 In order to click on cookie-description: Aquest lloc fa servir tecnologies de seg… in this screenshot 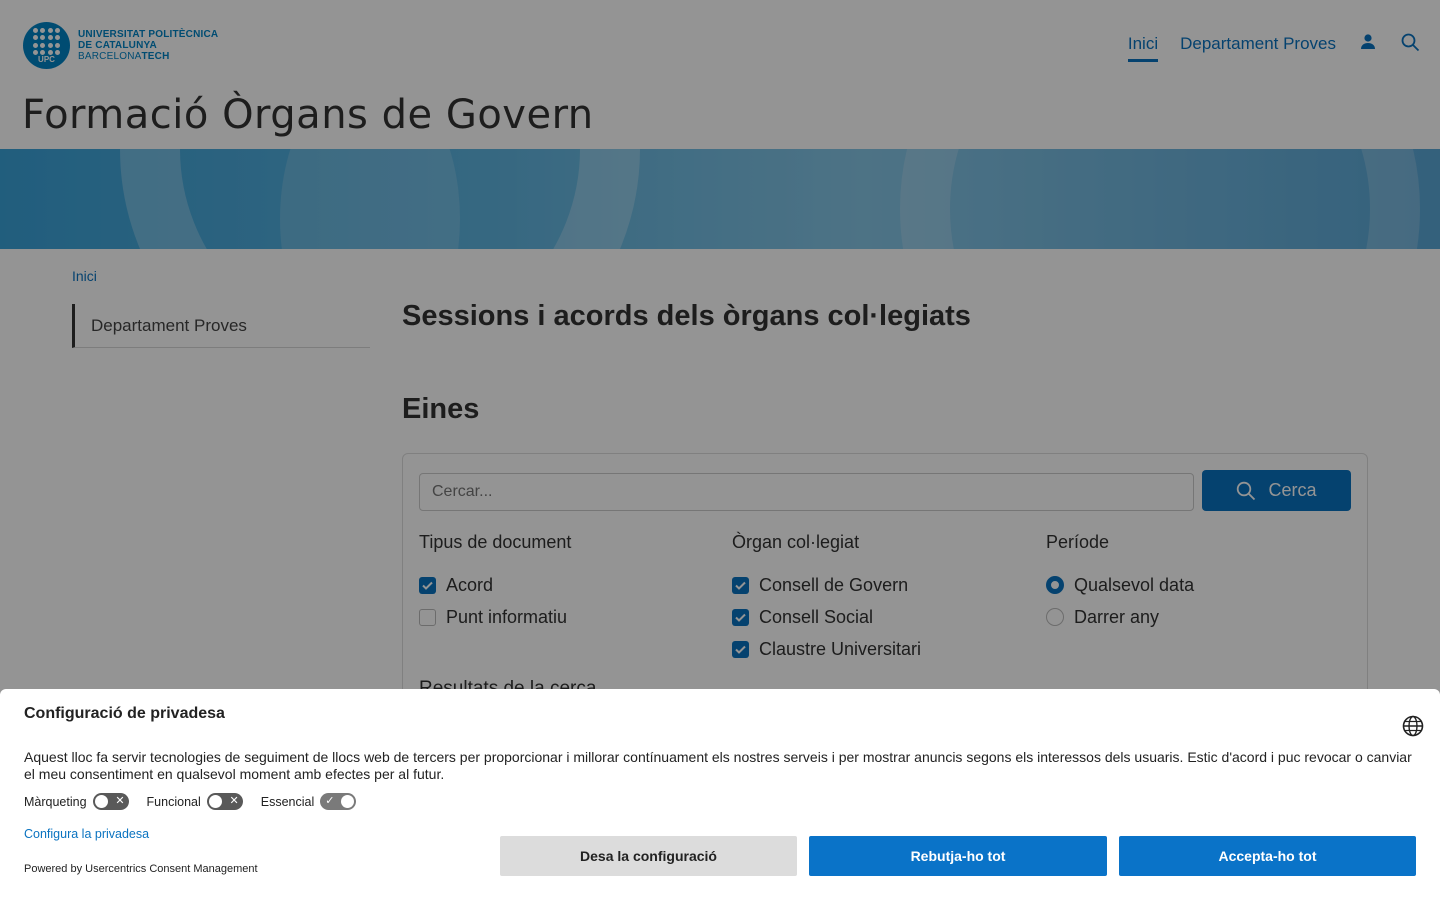, I will do `click(718, 765)`.